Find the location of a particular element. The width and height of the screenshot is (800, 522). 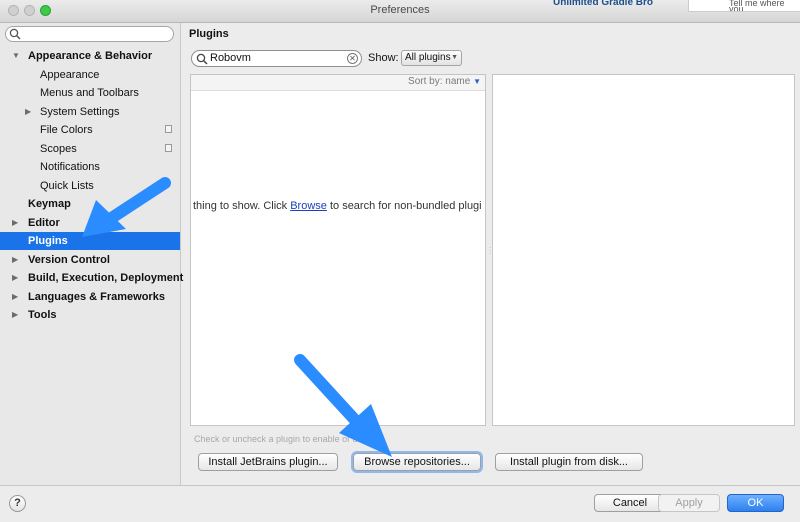

sidebar-item-label: Appearance is located at coordinates (70, 74).